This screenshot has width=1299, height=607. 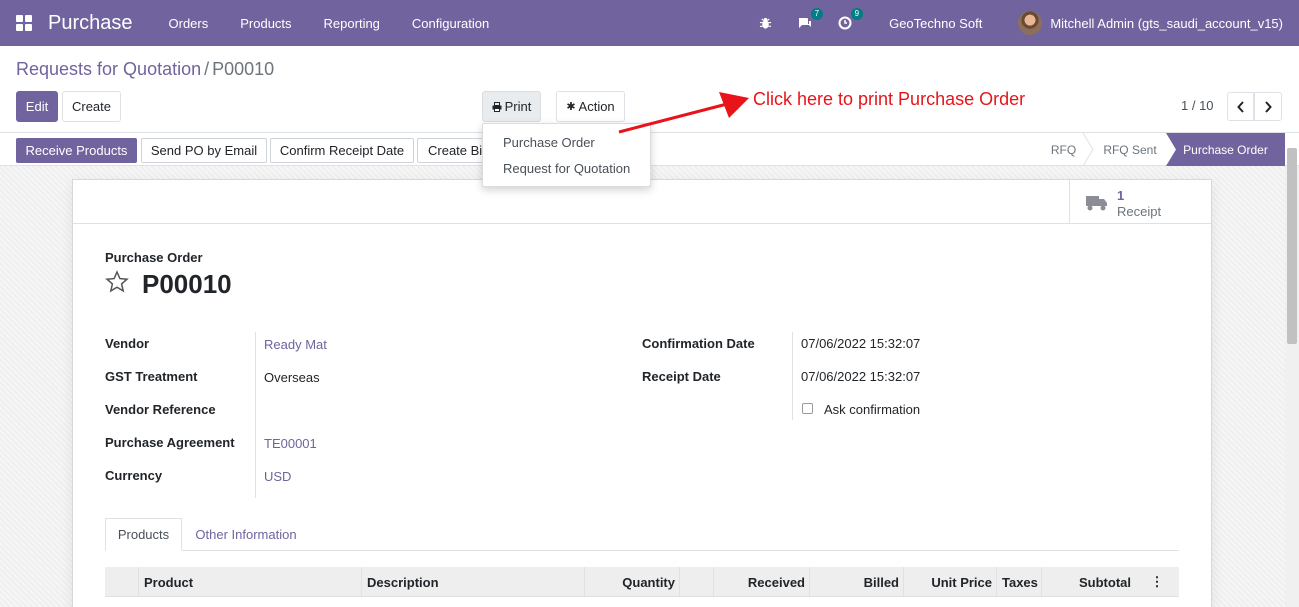 I want to click on notebook-tabs: Products Other Information, so click(x=642, y=534).